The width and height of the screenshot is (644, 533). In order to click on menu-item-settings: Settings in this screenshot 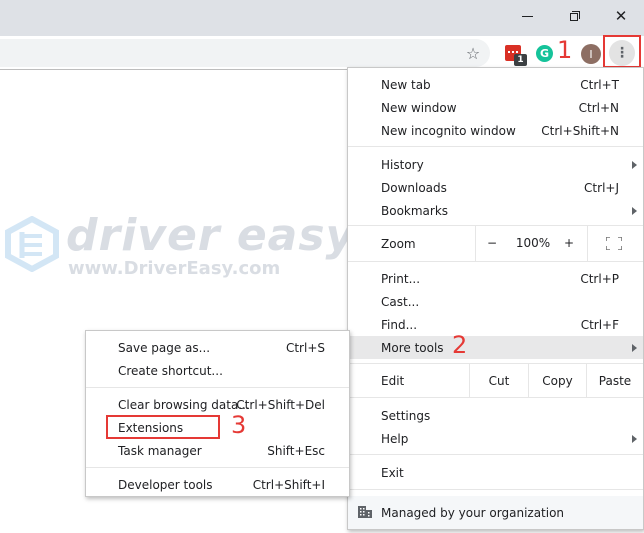, I will do `click(495, 415)`.